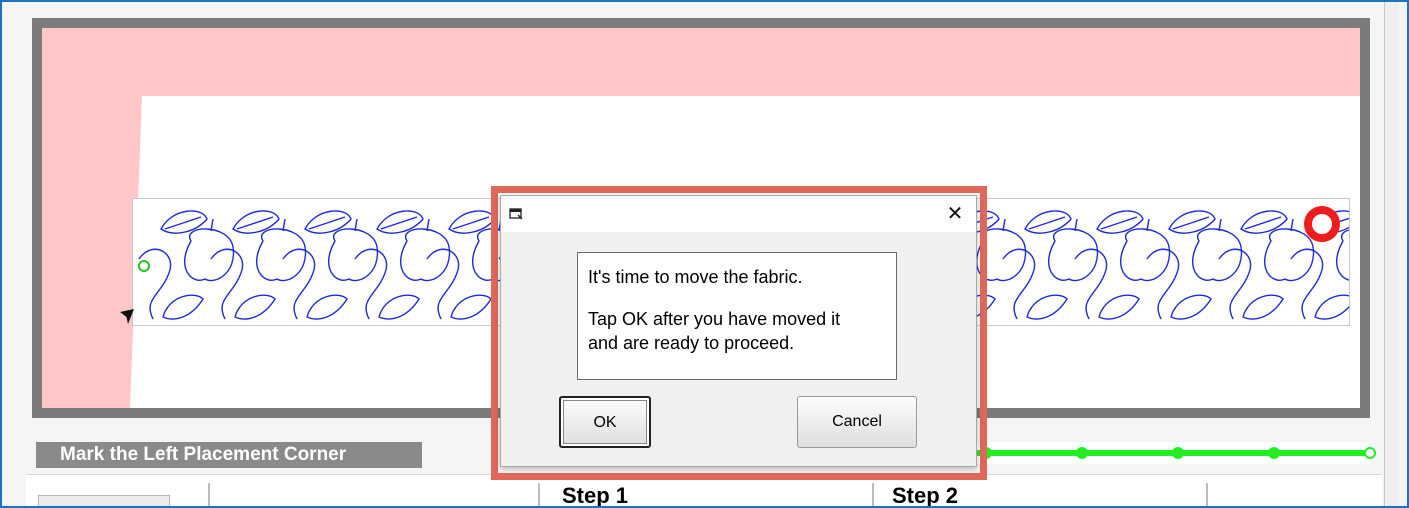 The image size is (1409, 508). Describe the element at coordinates (1322, 224) in the screenshot. I see `end-point-marker` at that location.